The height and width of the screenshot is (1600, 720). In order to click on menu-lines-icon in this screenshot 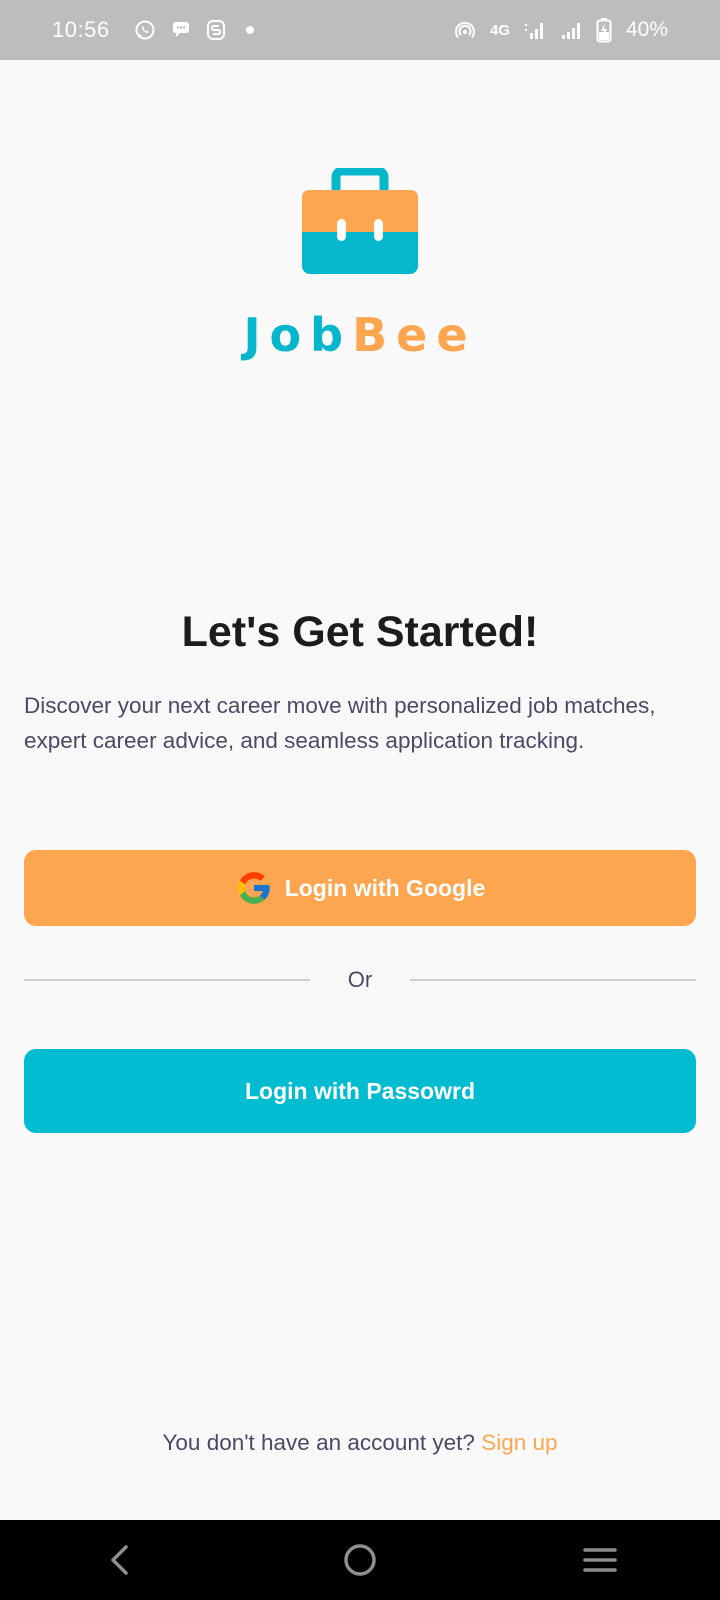, I will do `click(600, 1560)`.